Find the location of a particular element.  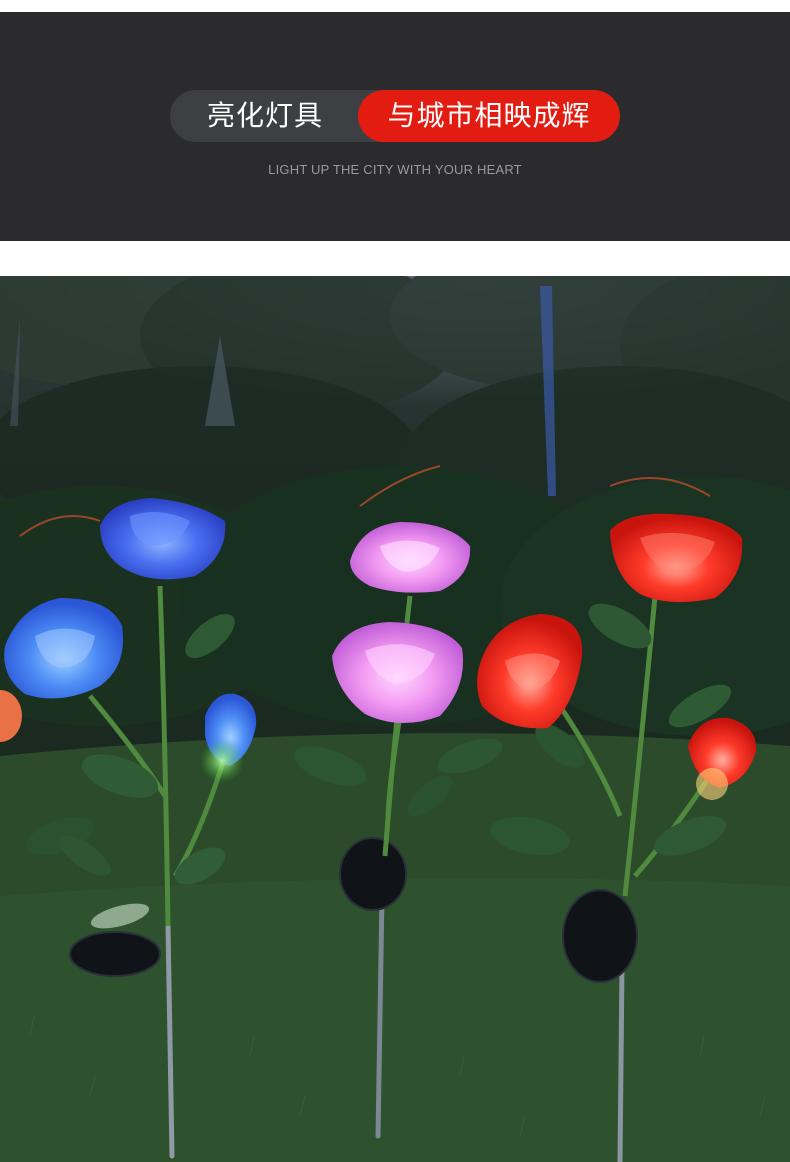

slogan-subtitle: LIGHT UP THE CITY WITH YOUR HEART is located at coordinates (395, 169).